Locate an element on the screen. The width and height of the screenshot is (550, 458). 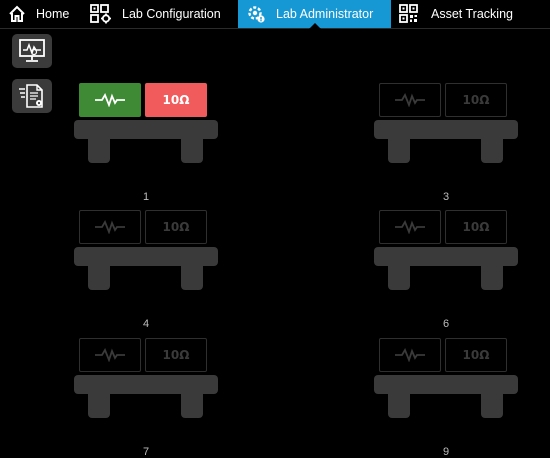
tab-lab-administrator-label: Lab Administrator is located at coordinates (325, 14).